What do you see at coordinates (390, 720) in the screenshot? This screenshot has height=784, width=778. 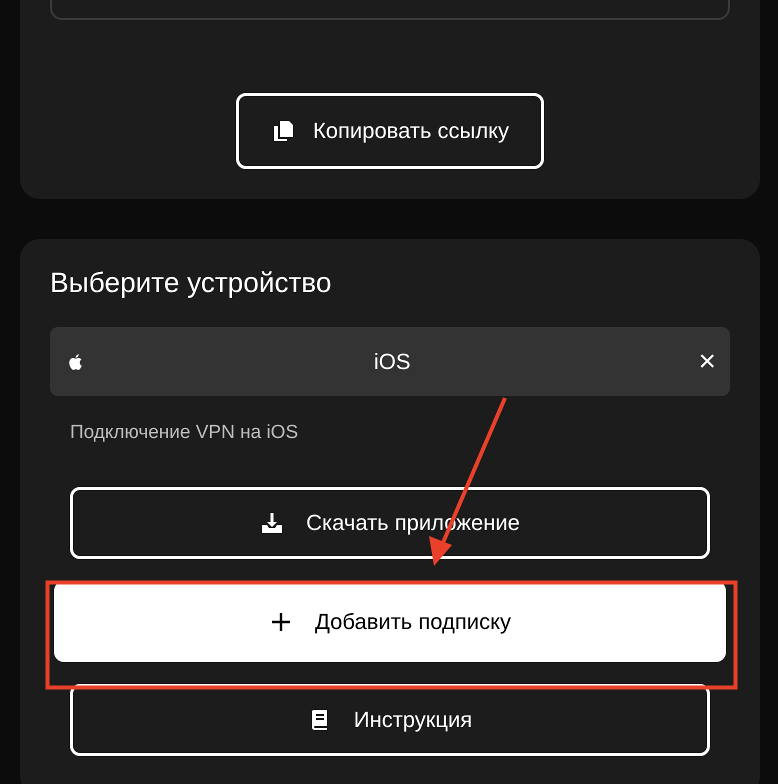 I see `instruction-button: Инструкция` at bounding box center [390, 720].